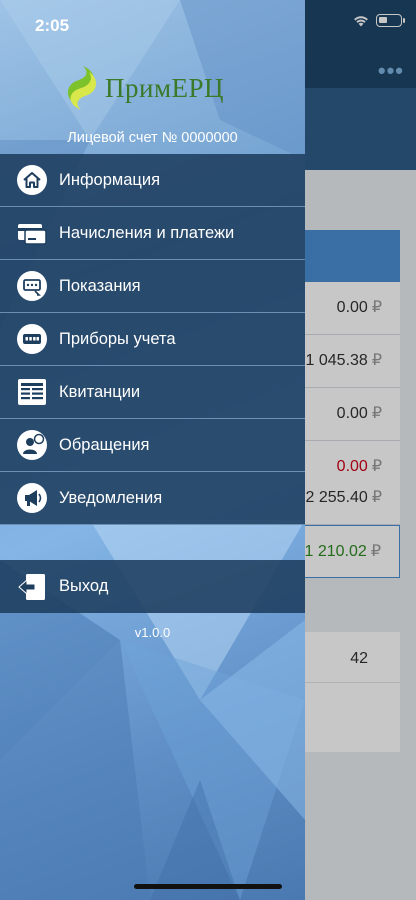 The image size is (416, 900). I want to click on menu-label: Информация, so click(110, 179).